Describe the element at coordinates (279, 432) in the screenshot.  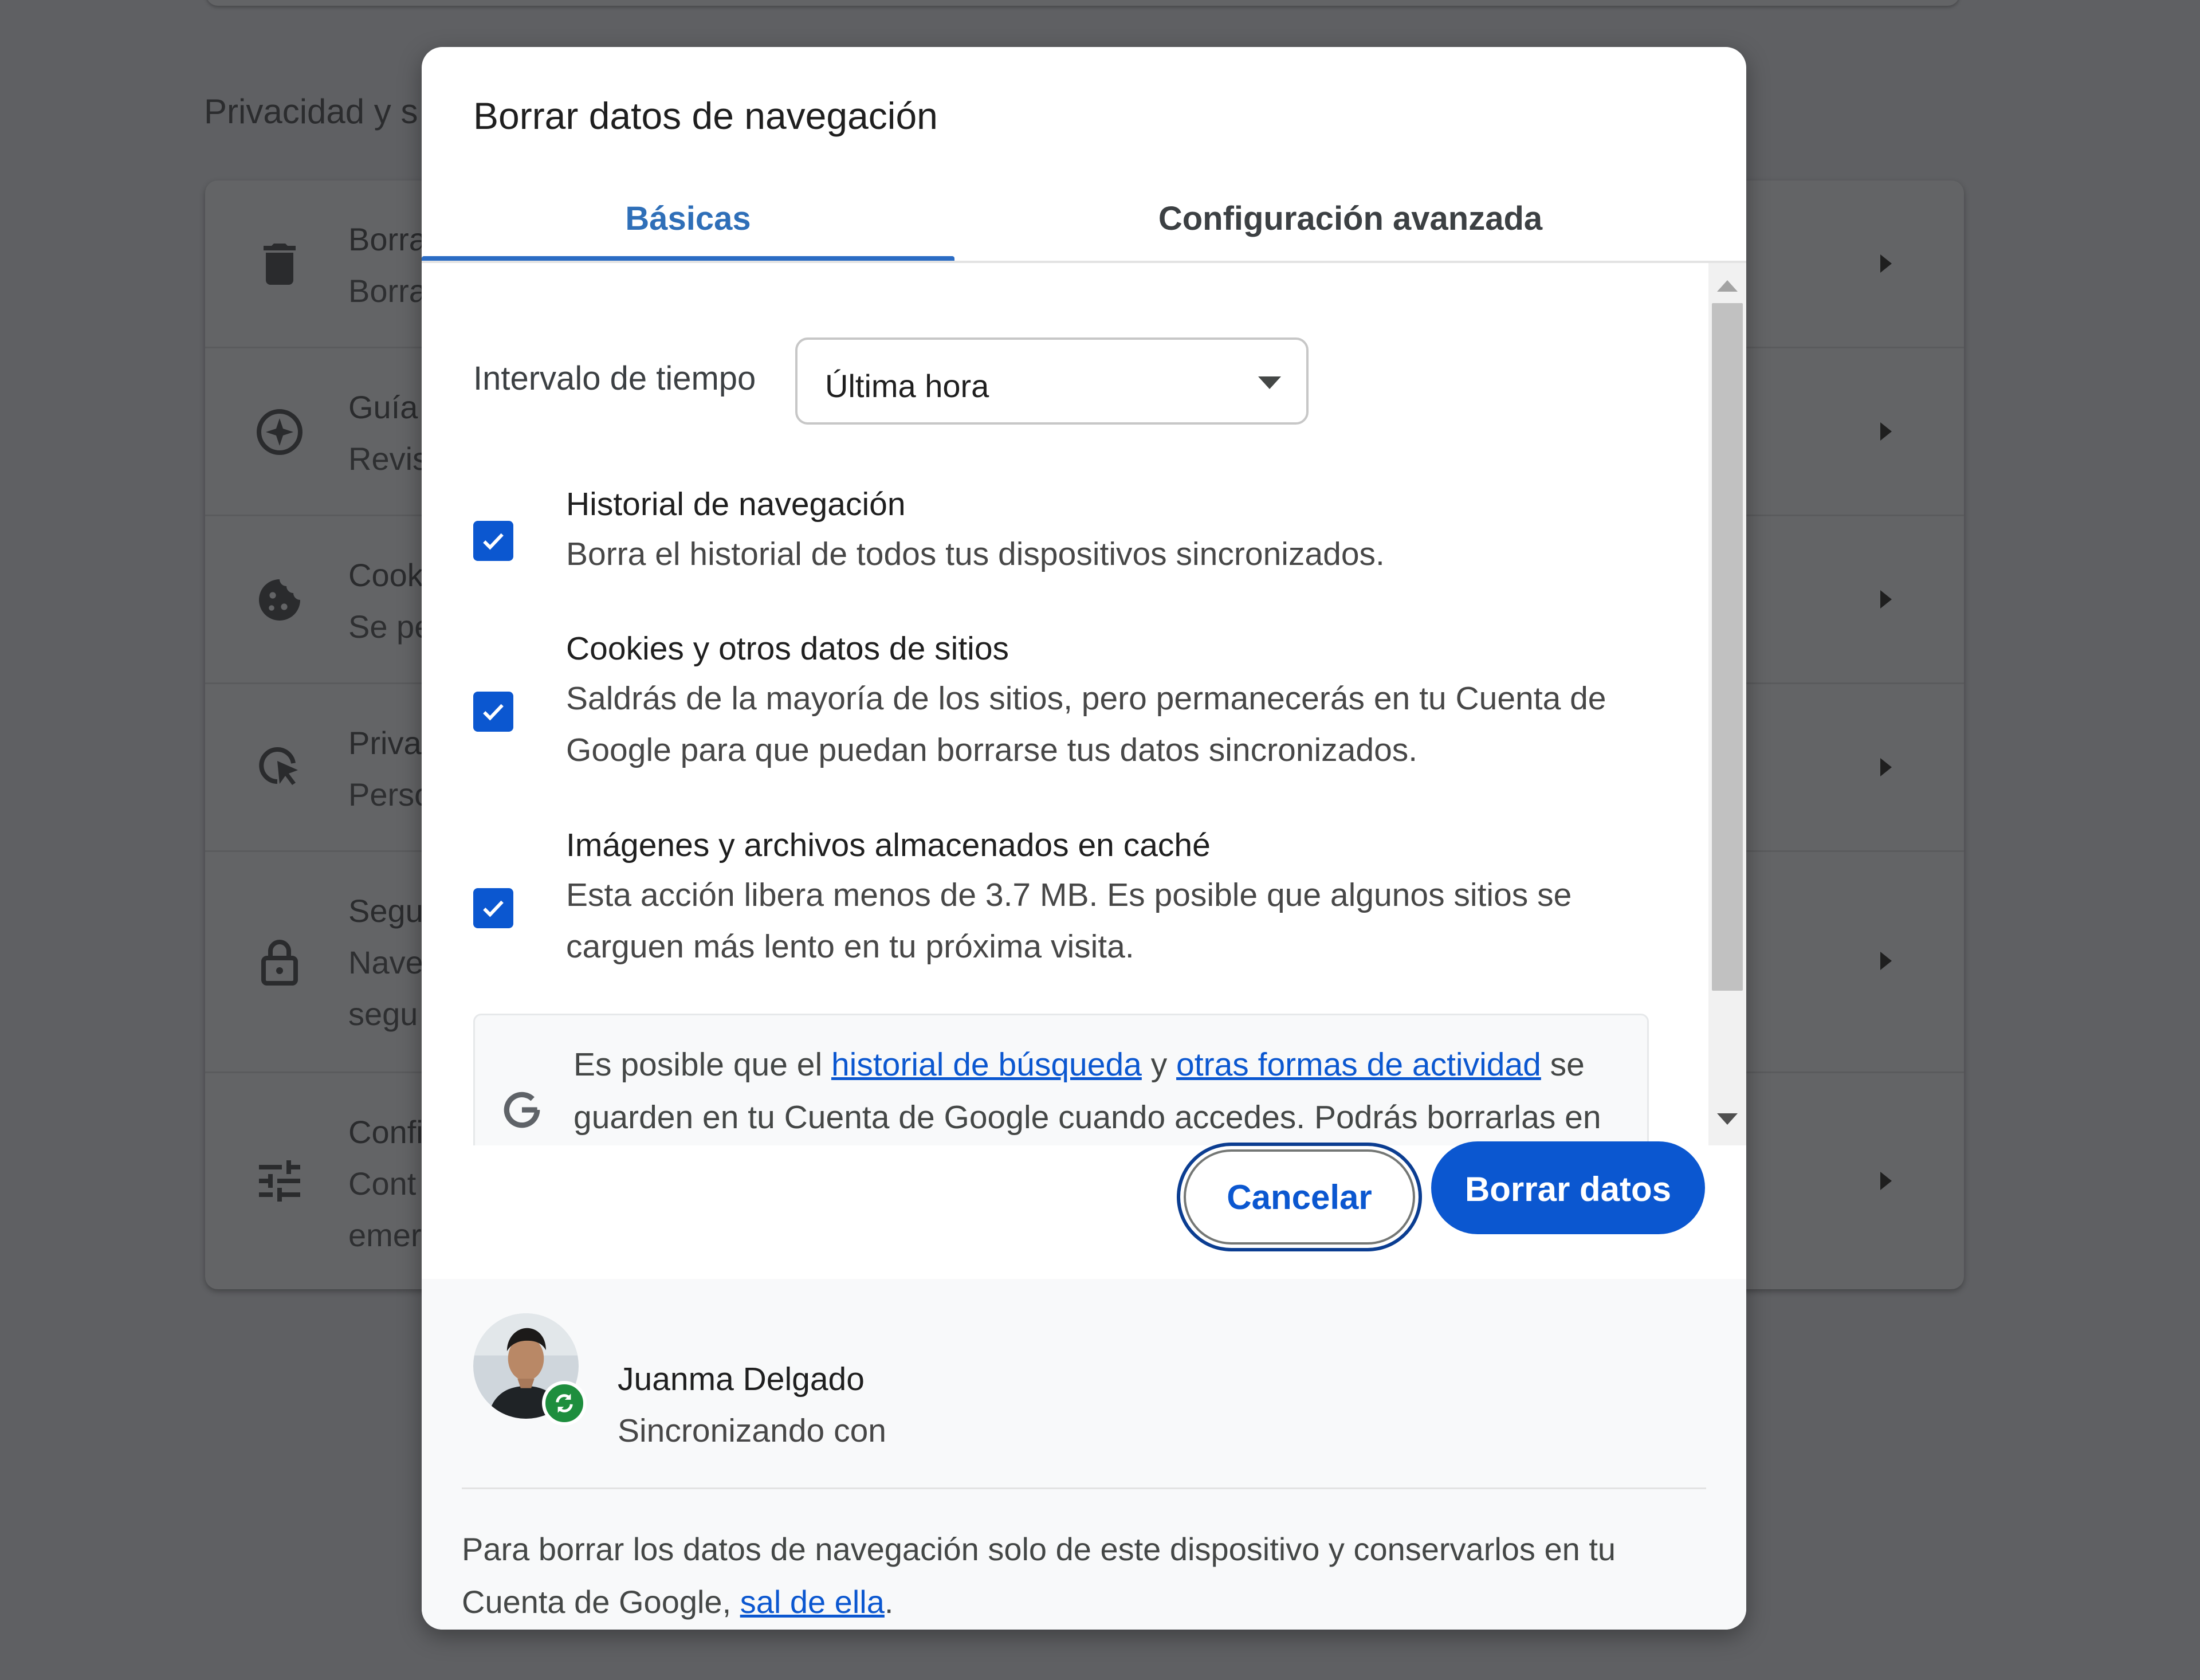
I see `compass-icon` at that location.